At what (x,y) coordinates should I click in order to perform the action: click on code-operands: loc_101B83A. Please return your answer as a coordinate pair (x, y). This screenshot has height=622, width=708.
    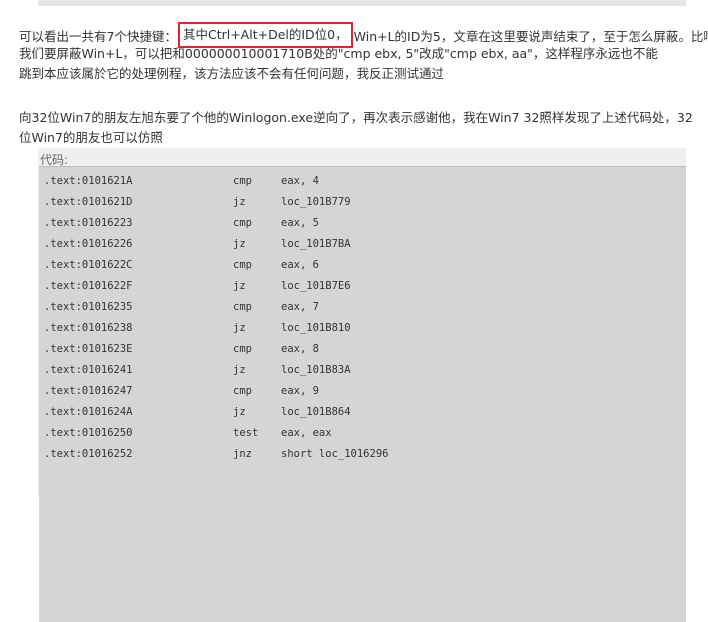
    Looking at the image, I should click on (316, 370).